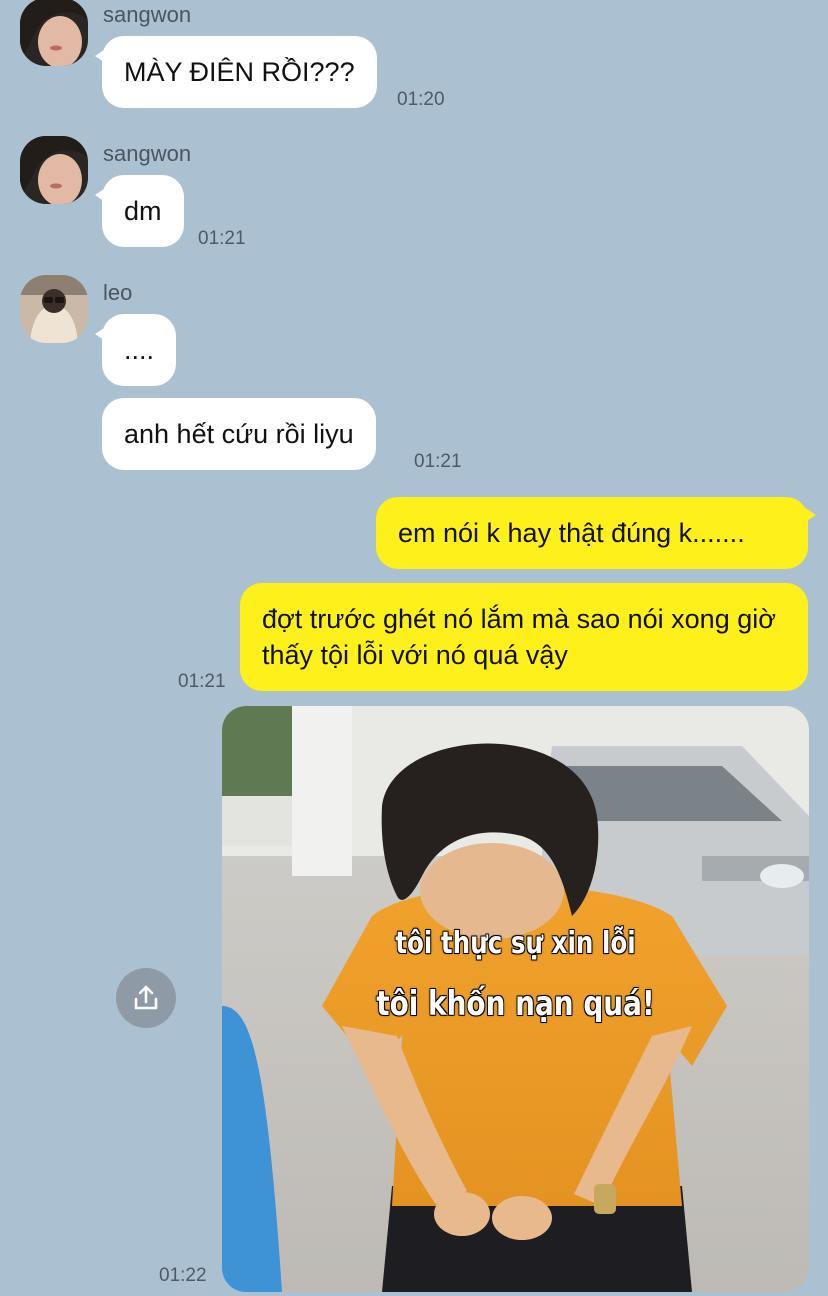  What do you see at coordinates (118, 292) in the screenshot?
I see `sender-name: leo` at bounding box center [118, 292].